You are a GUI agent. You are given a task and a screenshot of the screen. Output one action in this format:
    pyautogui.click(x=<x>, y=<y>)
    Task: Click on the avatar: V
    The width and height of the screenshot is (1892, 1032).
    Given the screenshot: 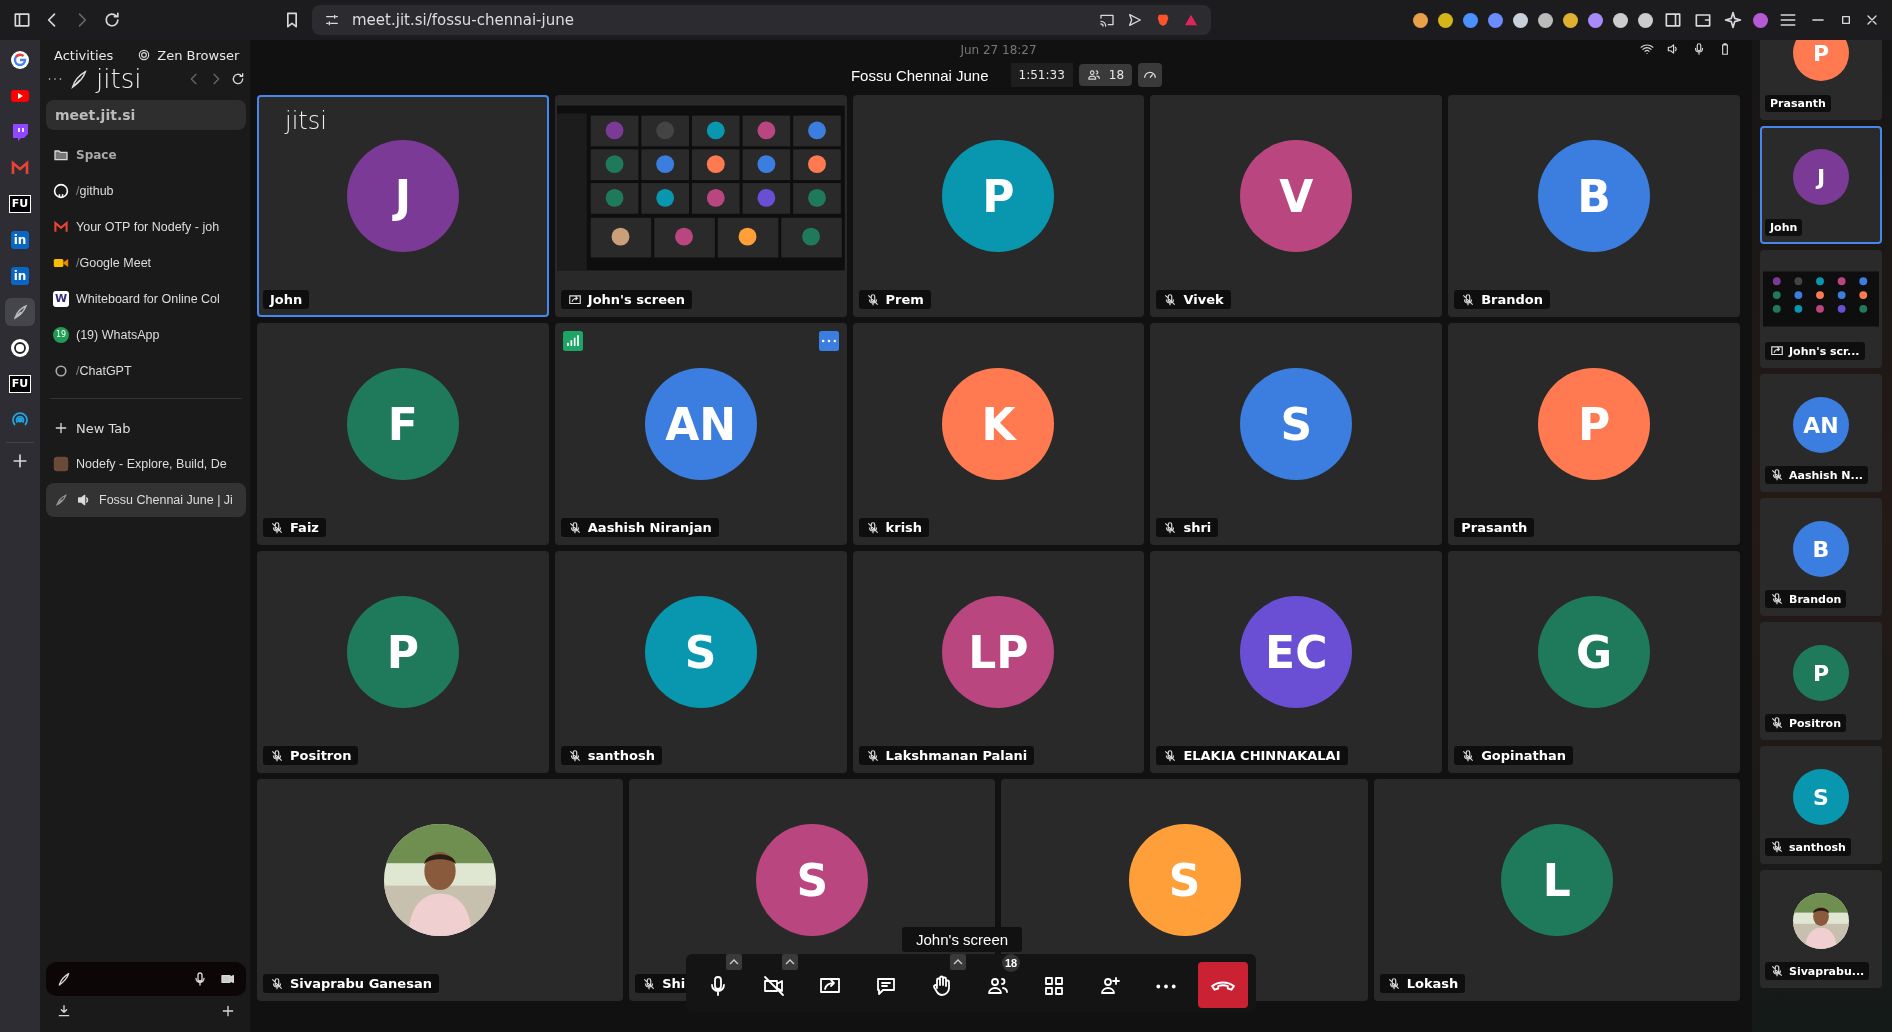 What is the action you would take?
    pyautogui.click(x=1296, y=196)
    